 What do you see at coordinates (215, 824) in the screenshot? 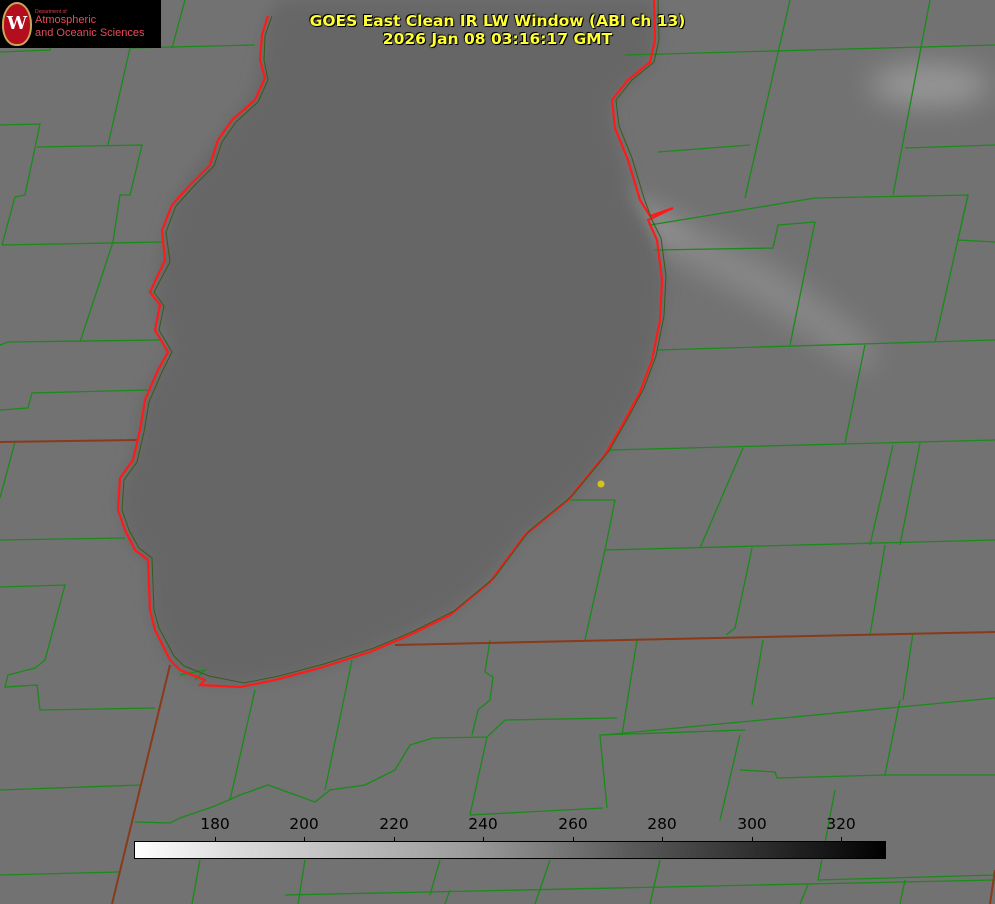
I see `colorbar-tick: 180` at bounding box center [215, 824].